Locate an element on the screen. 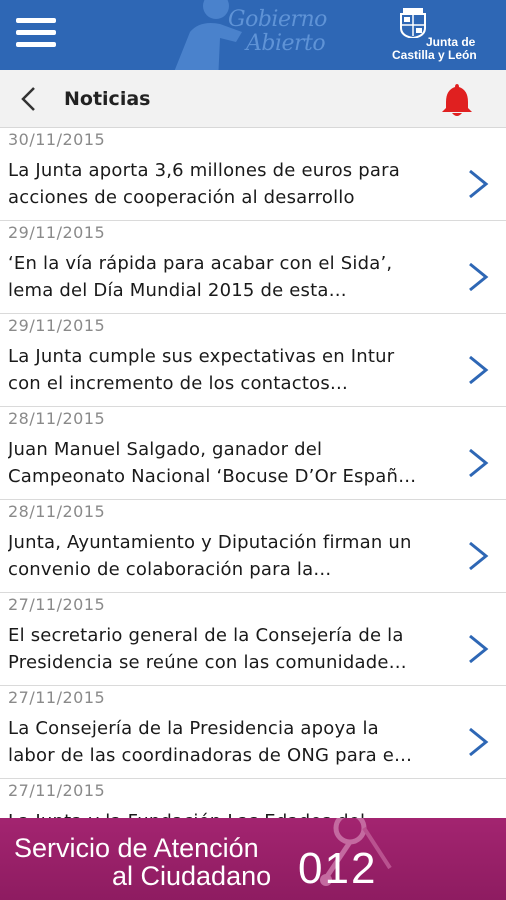  banner-phone-number: 012 is located at coordinates (338, 868).